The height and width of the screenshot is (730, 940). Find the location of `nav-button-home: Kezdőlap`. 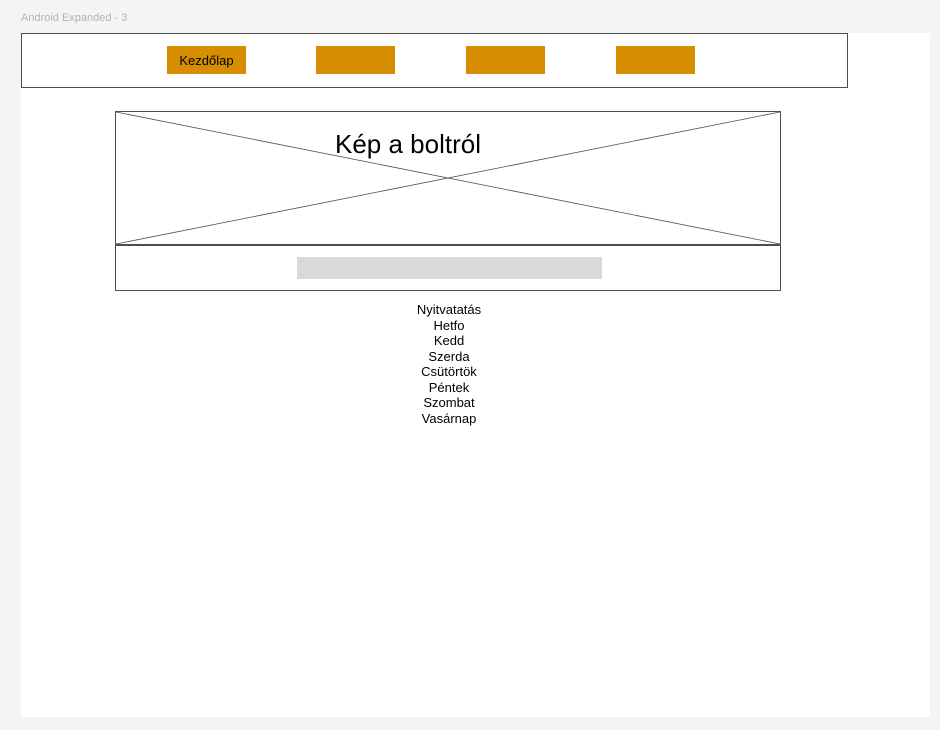

nav-button-home: Kezdőlap is located at coordinates (206, 60).